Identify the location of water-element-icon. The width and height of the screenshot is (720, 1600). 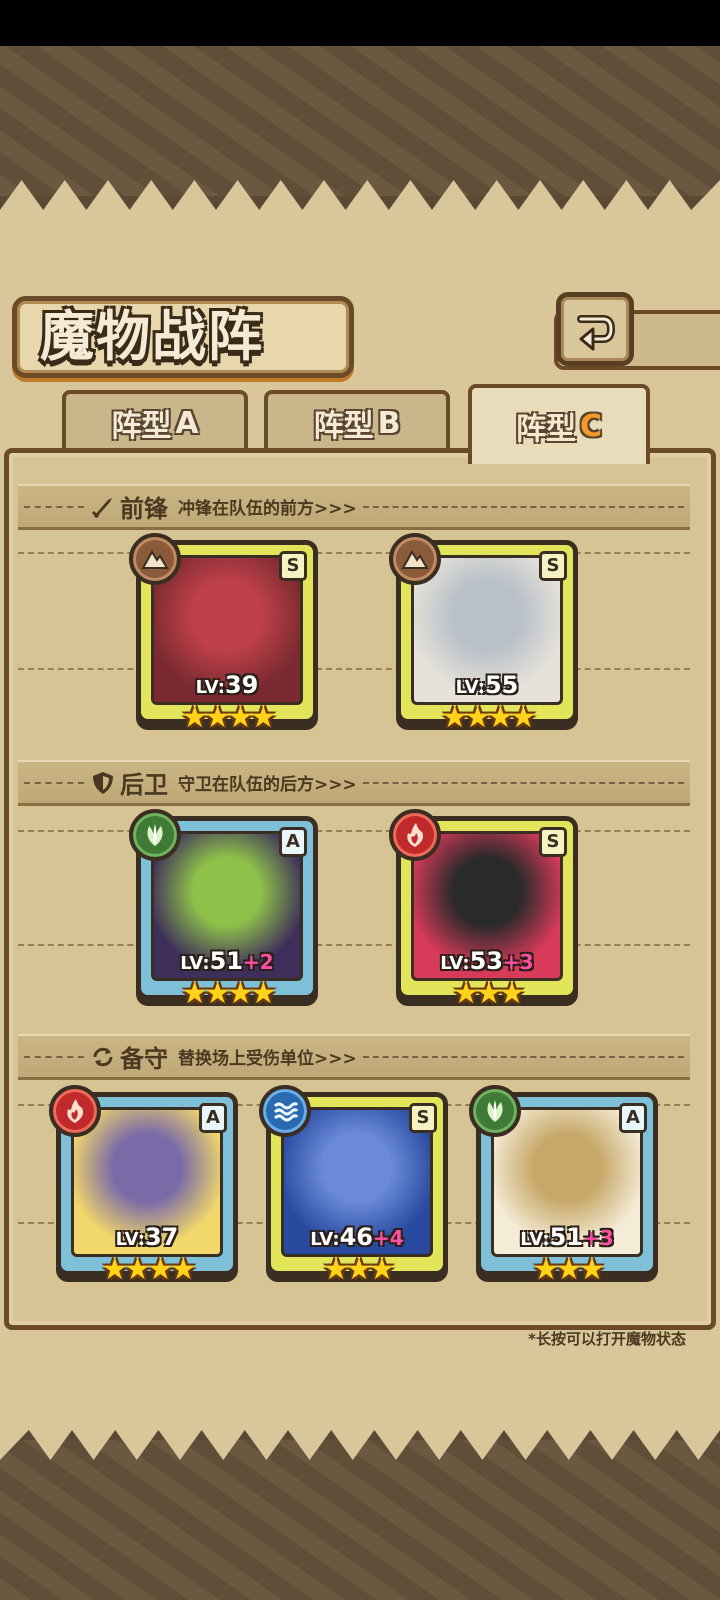
(285, 1111).